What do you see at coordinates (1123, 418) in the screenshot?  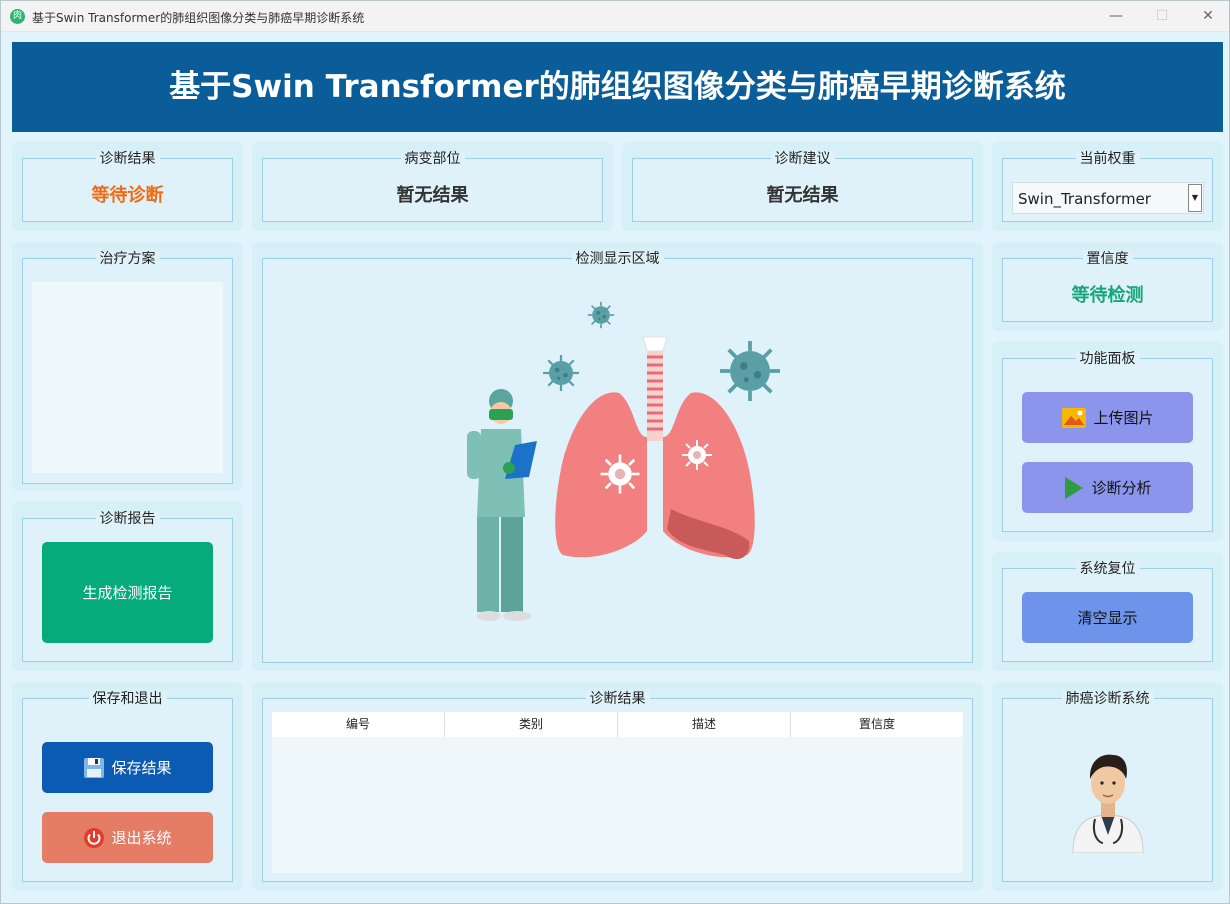 I see `upload-image-label: 上传图片` at bounding box center [1123, 418].